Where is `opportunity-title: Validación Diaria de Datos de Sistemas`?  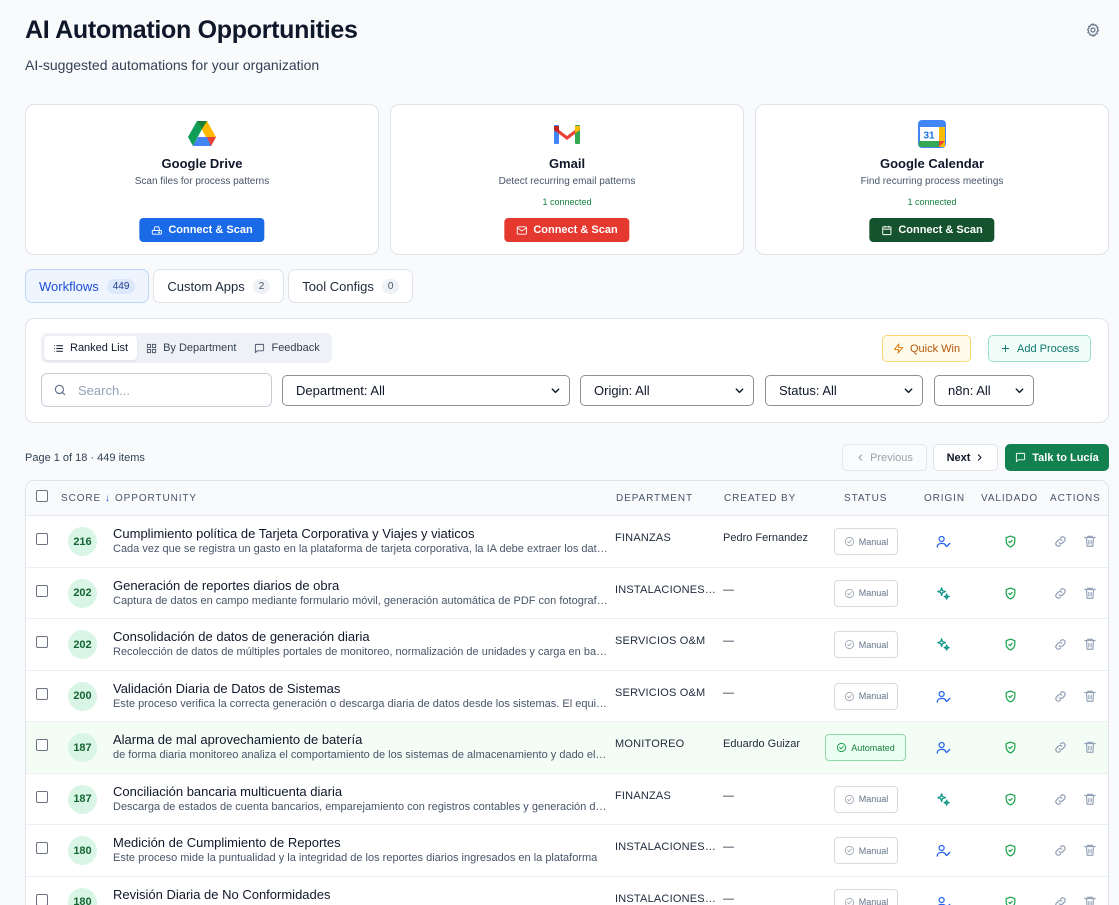 opportunity-title: Validación Diaria de Datos de Sistemas is located at coordinates (226, 688).